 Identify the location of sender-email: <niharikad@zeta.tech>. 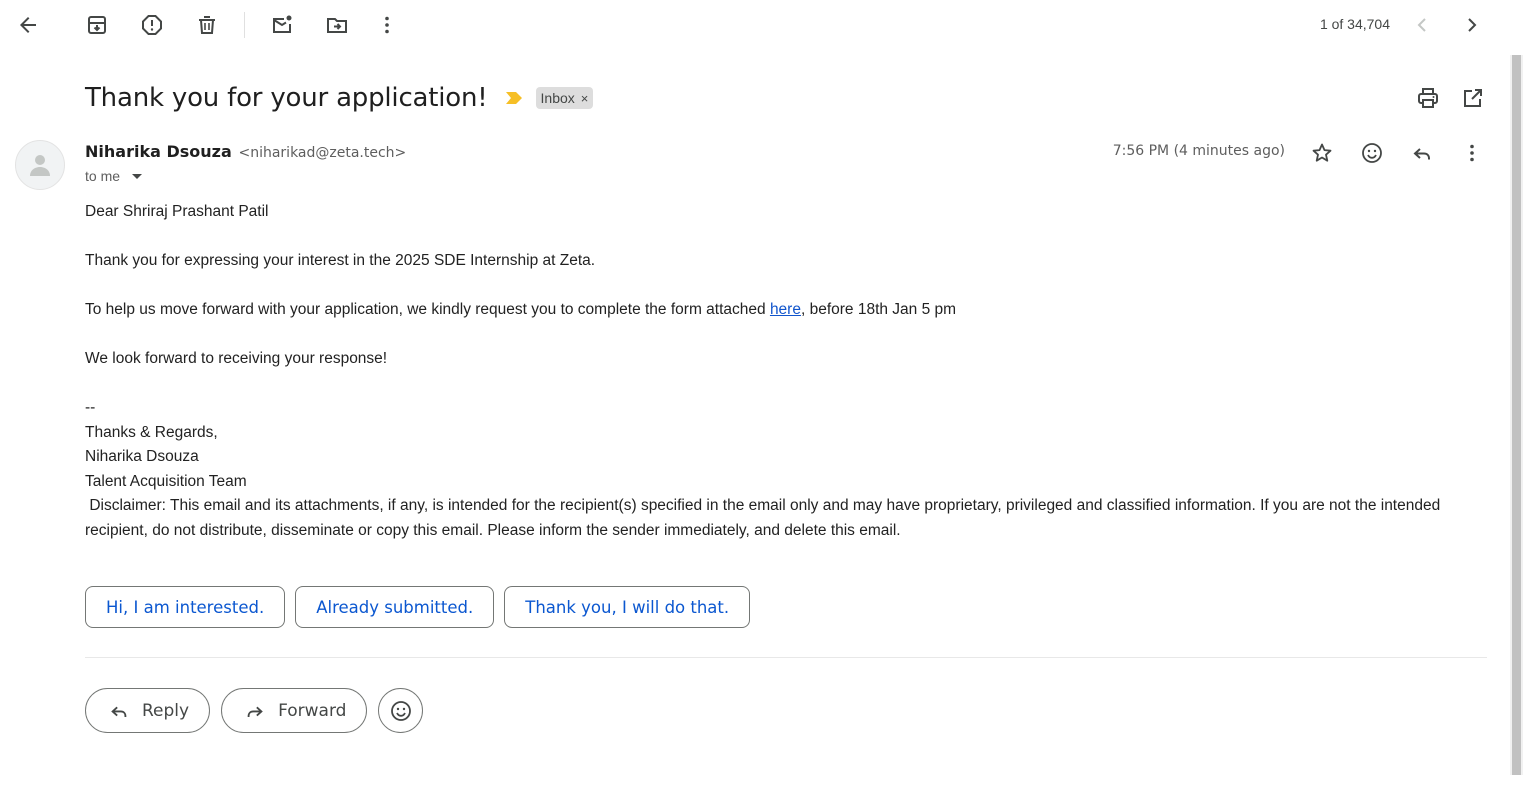
(322, 153).